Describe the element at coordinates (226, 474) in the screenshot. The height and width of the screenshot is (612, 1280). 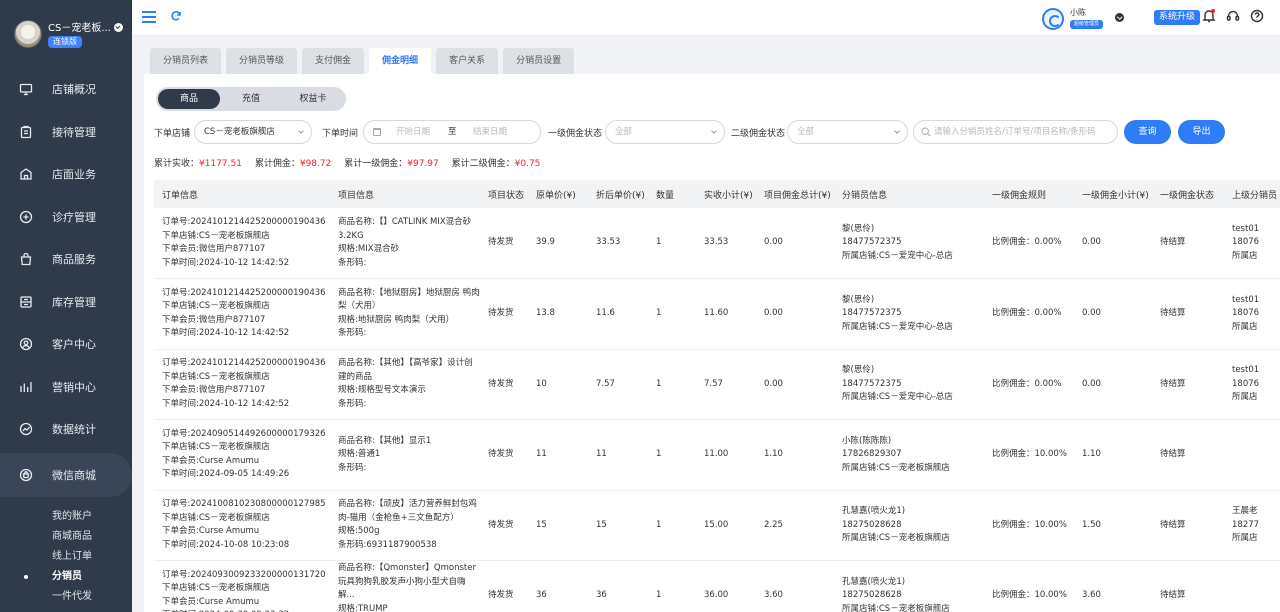
I see `order-info-line: 下单时间:2024-09-05 14:49:26` at that location.